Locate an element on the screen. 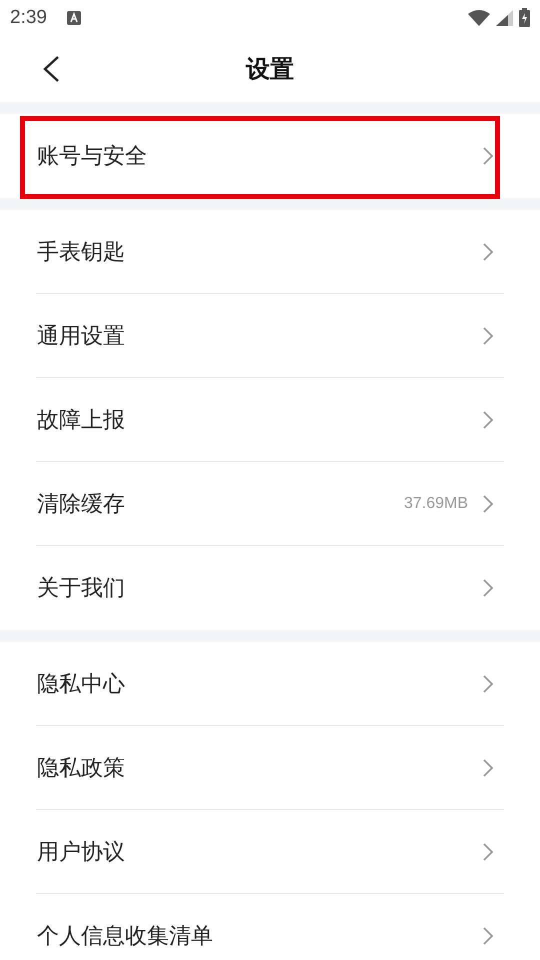 Image resolution: width=540 pixels, height=960 pixels. settings-item: 用户协议 is located at coordinates (81, 852).